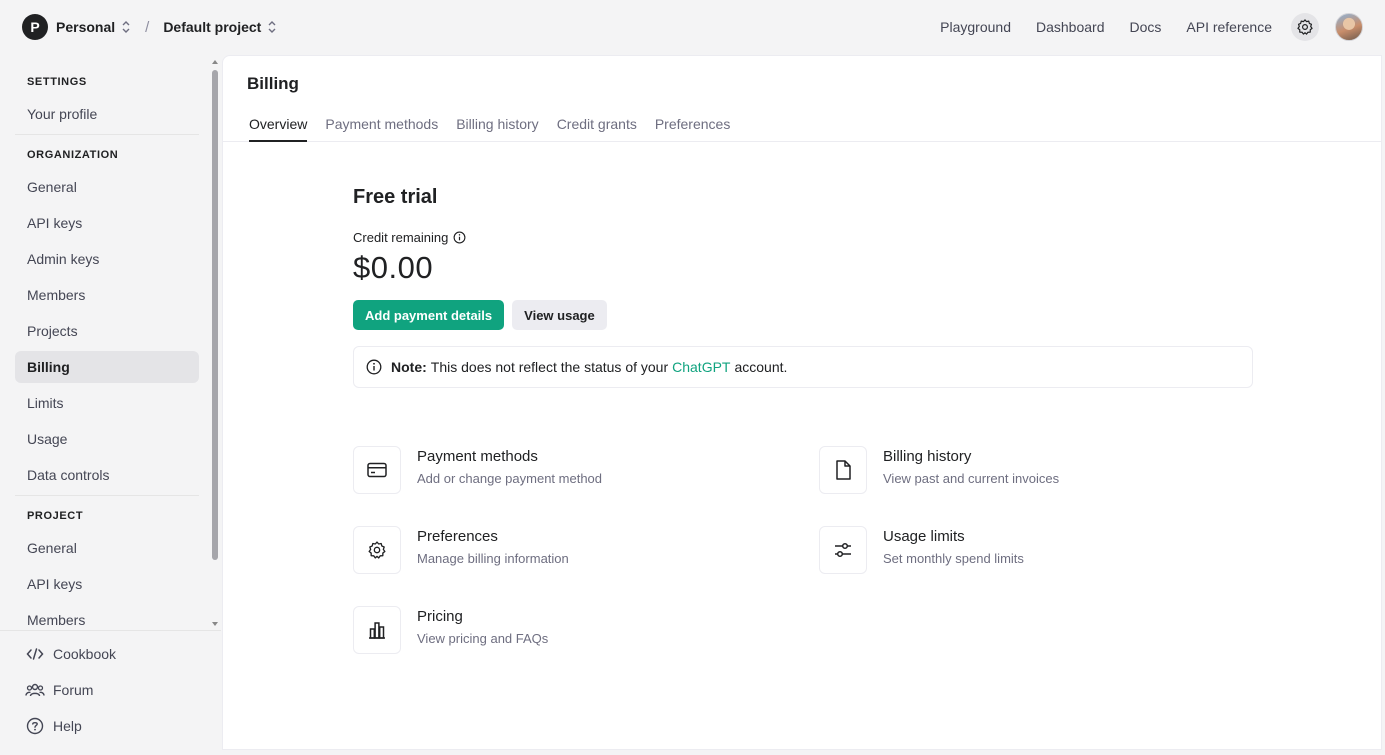 The width and height of the screenshot is (1385, 755). I want to click on project-name: Default project, so click(212, 27).